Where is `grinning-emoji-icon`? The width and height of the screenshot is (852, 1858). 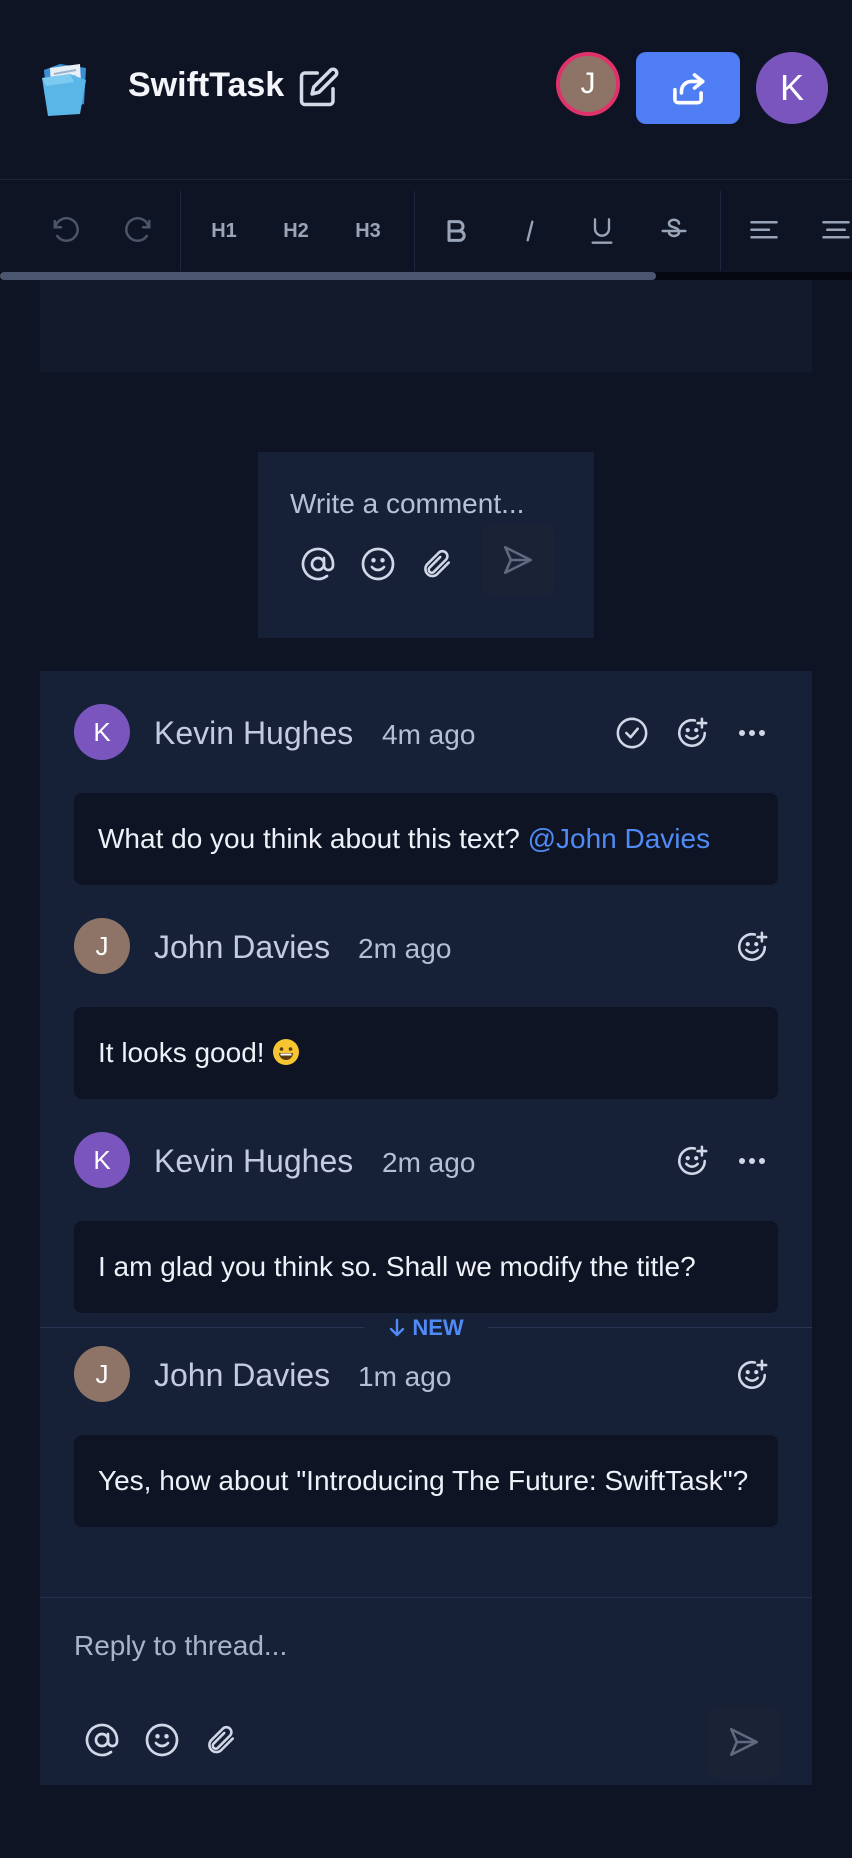
grinning-emoji-icon is located at coordinates (286, 1052).